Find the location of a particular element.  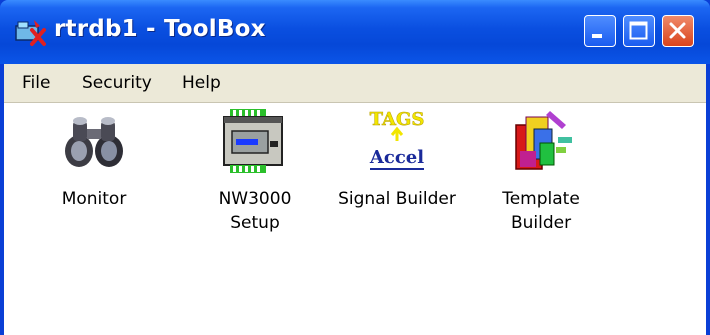

tool-label-template-builder: Template Builder is located at coordinates (541, 211).